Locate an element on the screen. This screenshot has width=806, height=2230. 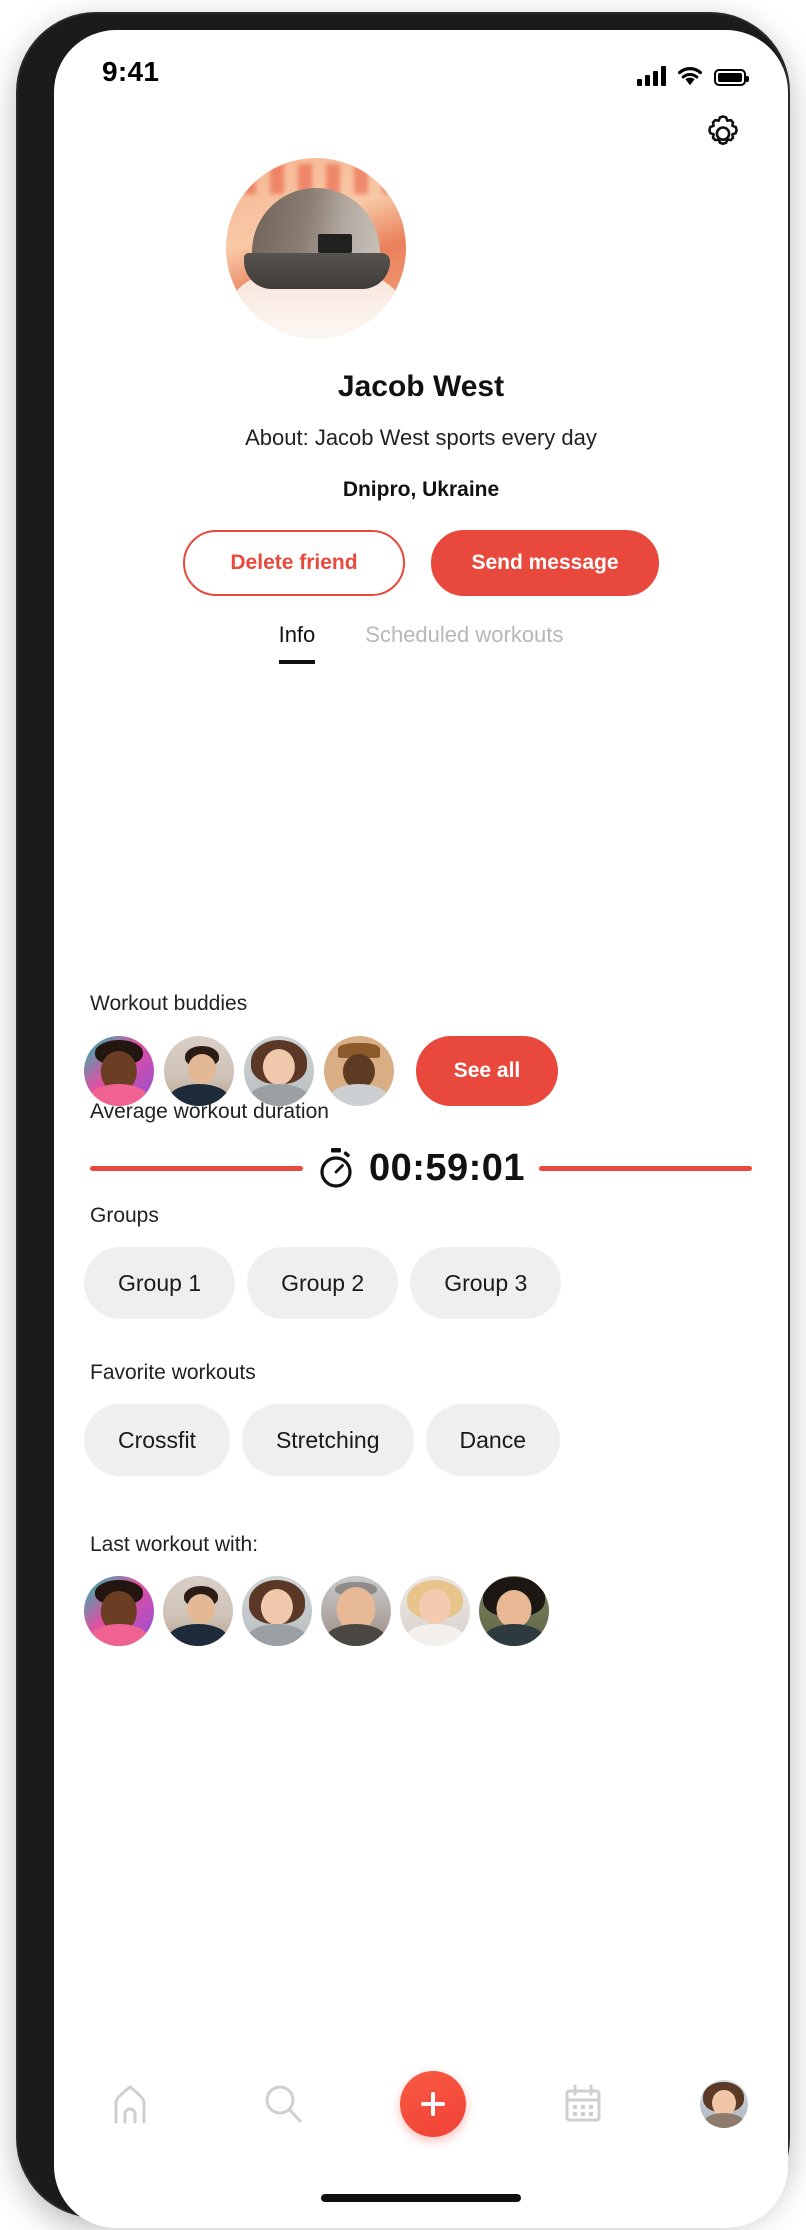
tab-info: Info is located at coordinates (297, 643).